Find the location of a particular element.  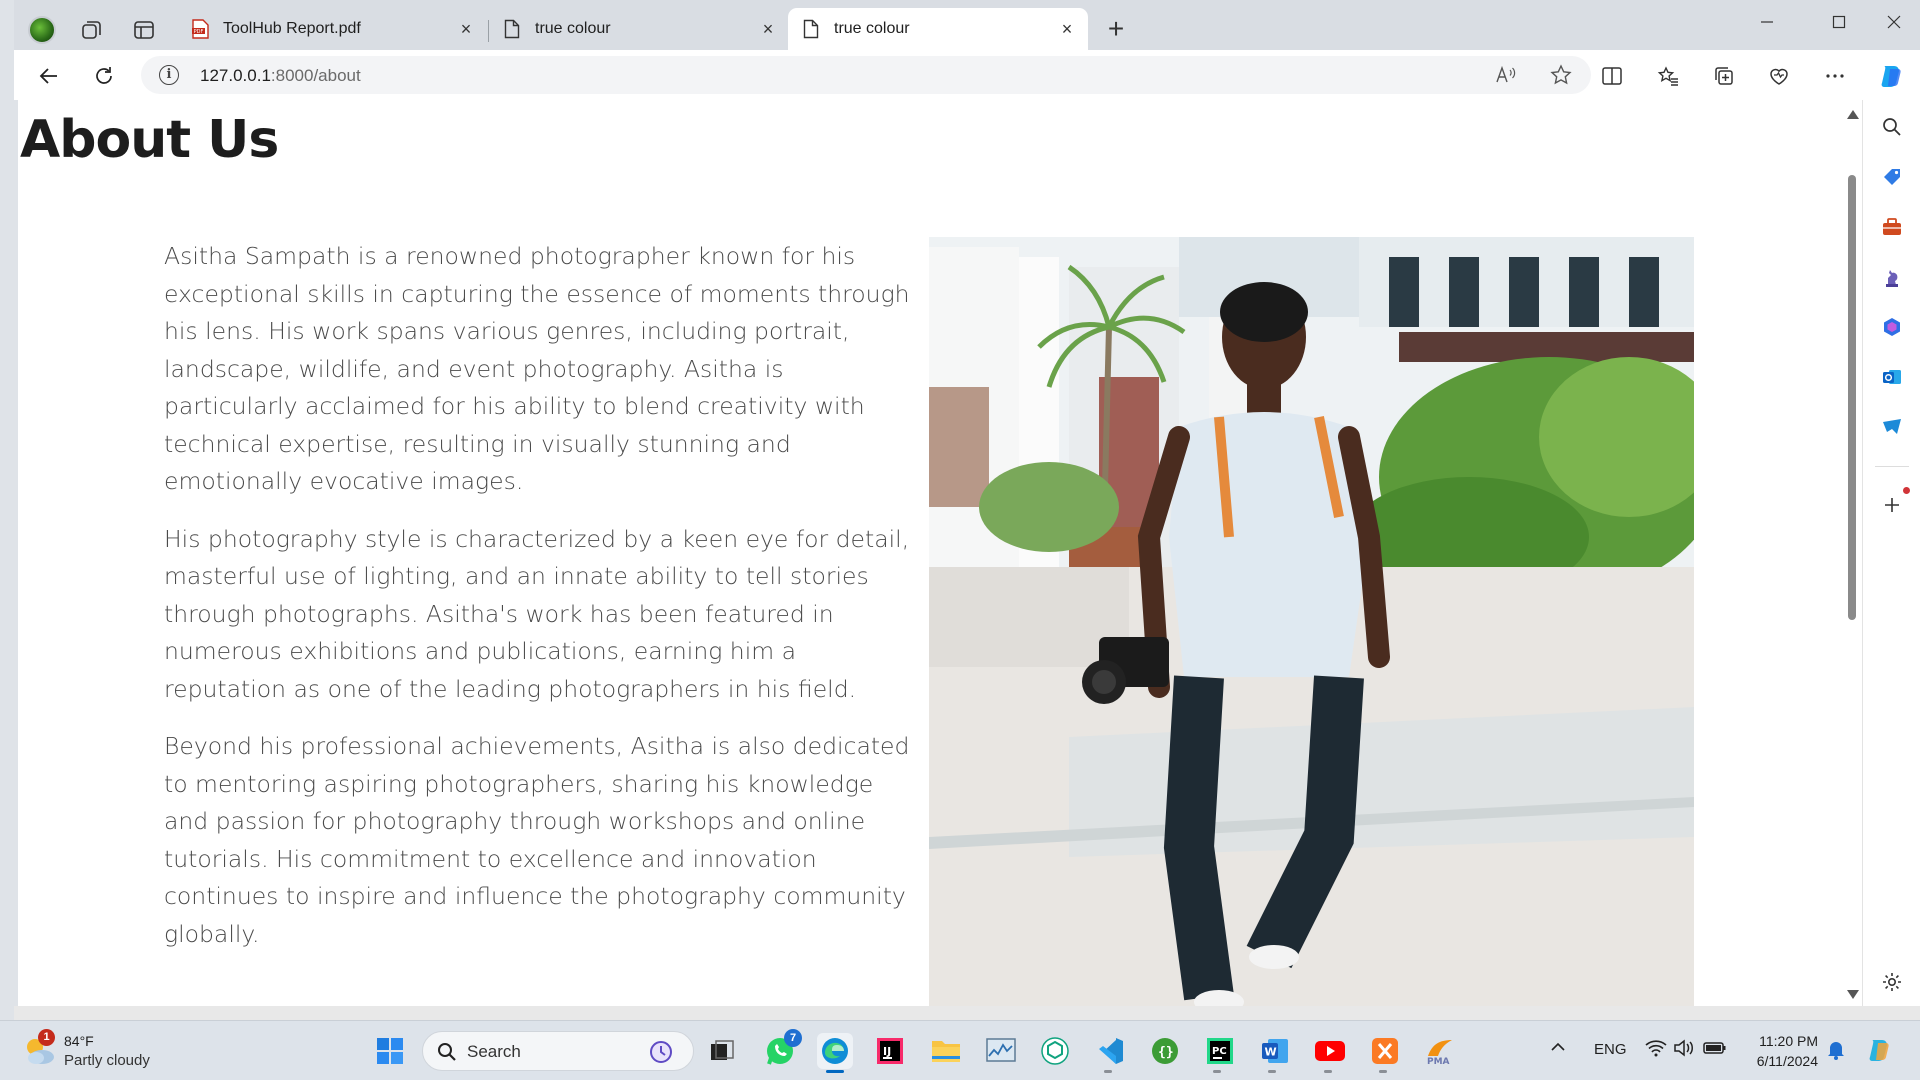

phpmyadmin-icon: PMA is located at coordinates (1440, 1051).